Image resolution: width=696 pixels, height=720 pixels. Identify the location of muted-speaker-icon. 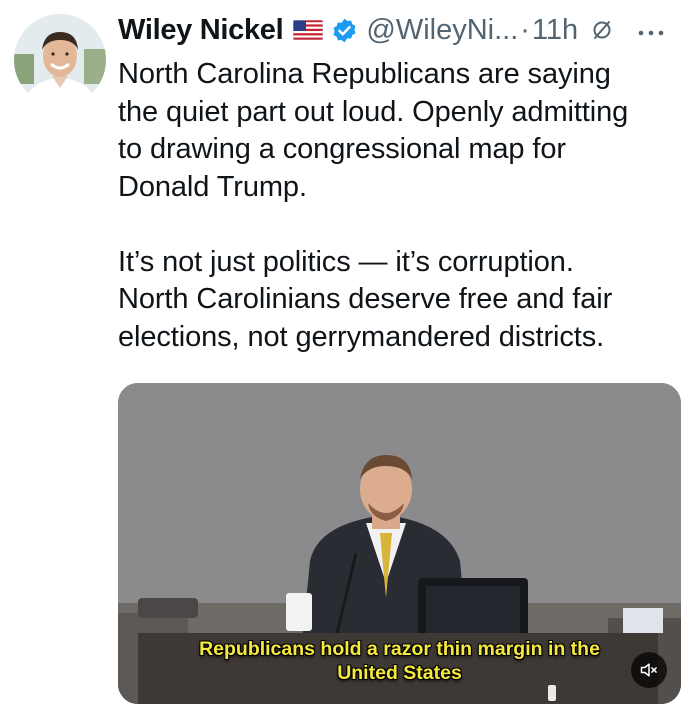
(648, 670).